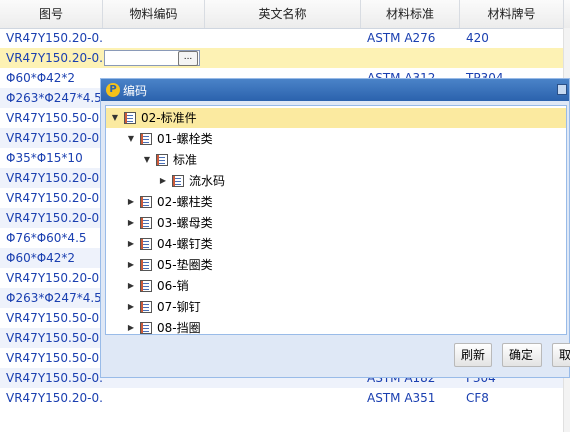 This screenshot has width=570, height=432. Describe the element at coordinates (410, 14) in the screenshot. I see `col-header-material-standard: 材料标准` at that location.